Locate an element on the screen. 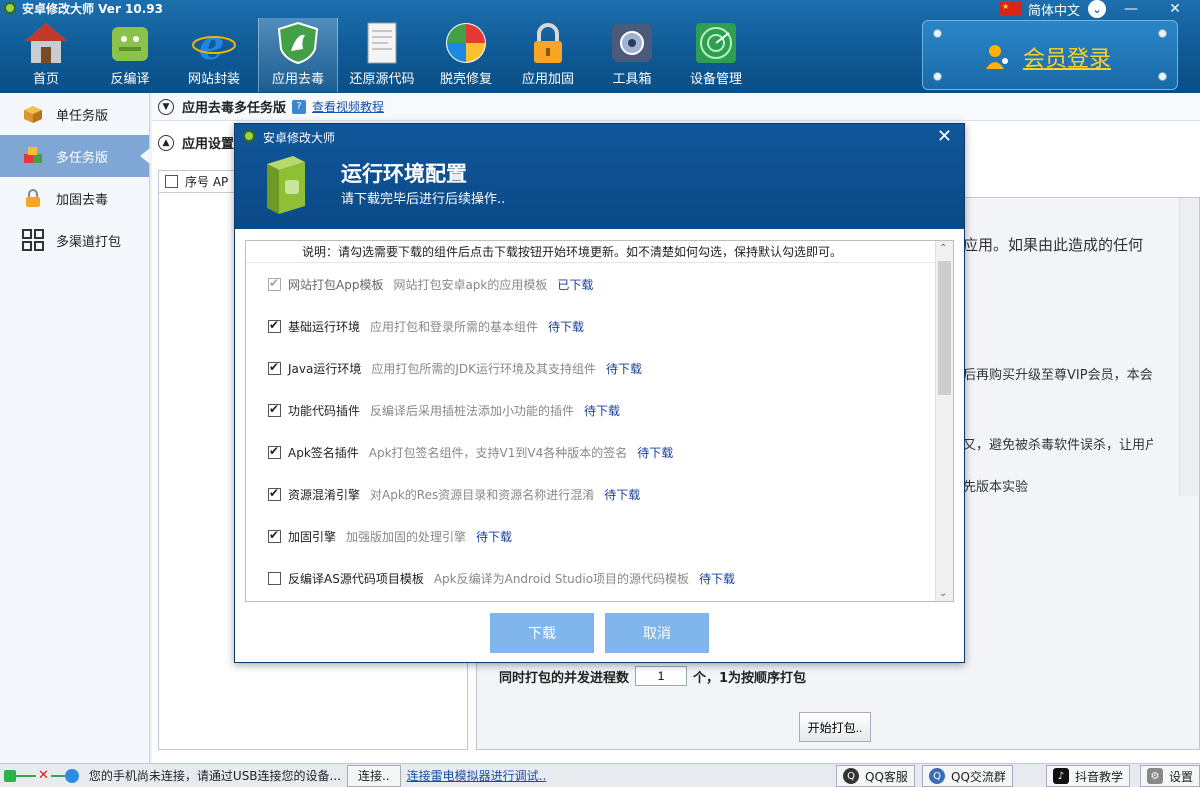  dialog-subtitle: 请下载完毕后进行后续操作.. is located at coordinates (423, 199).